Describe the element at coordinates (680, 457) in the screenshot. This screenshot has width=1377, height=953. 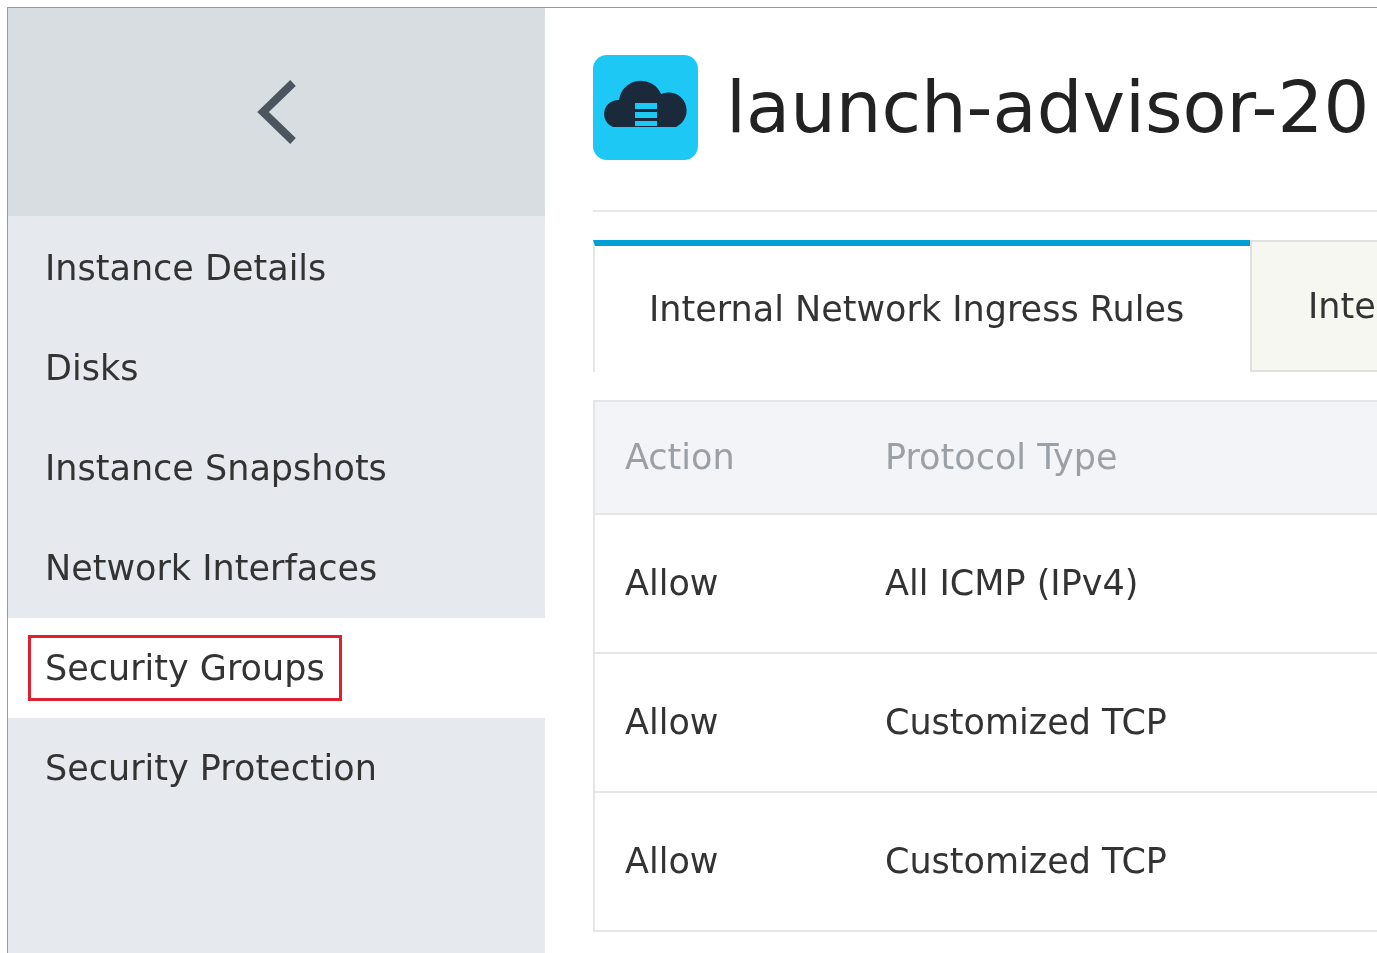
I see `column-header: Action` at that location.